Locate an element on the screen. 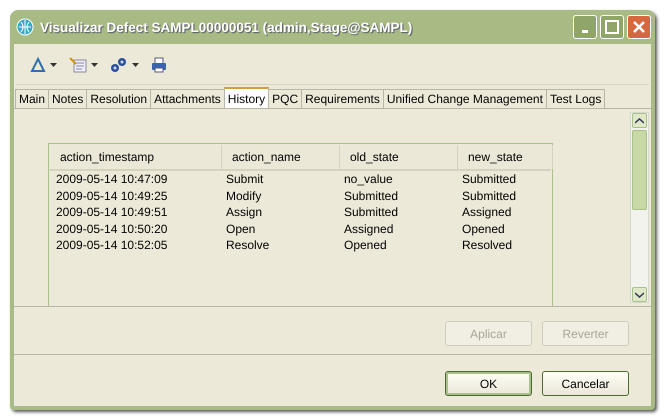  tab: Requirements is located at coordinates (342, 98).